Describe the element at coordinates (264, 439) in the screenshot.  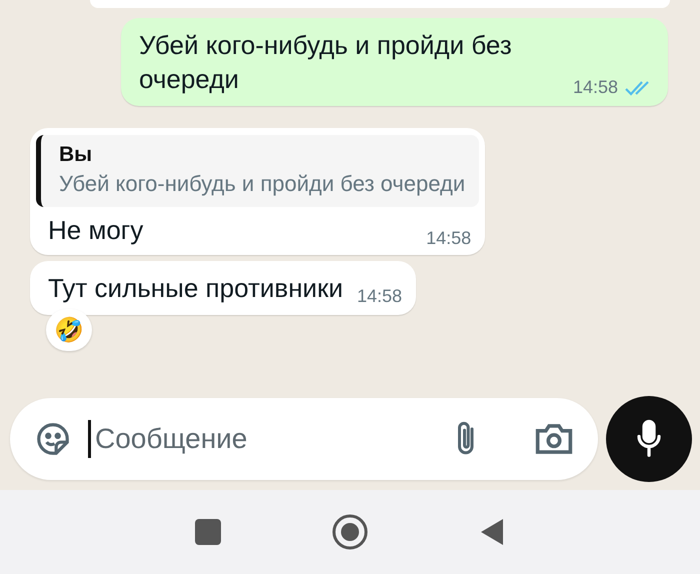
I see `message-field: Сообщение` at that location.